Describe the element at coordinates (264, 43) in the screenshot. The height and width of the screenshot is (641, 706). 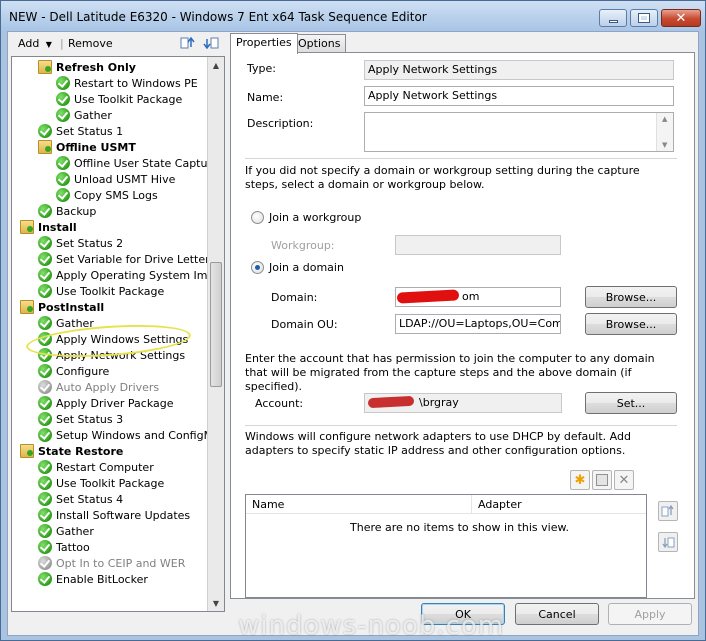
I see `tab-properties: Properties` at that location.